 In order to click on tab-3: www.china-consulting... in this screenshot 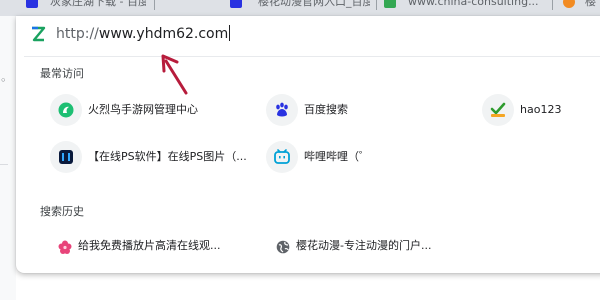, I will do `click(464, 8)`.